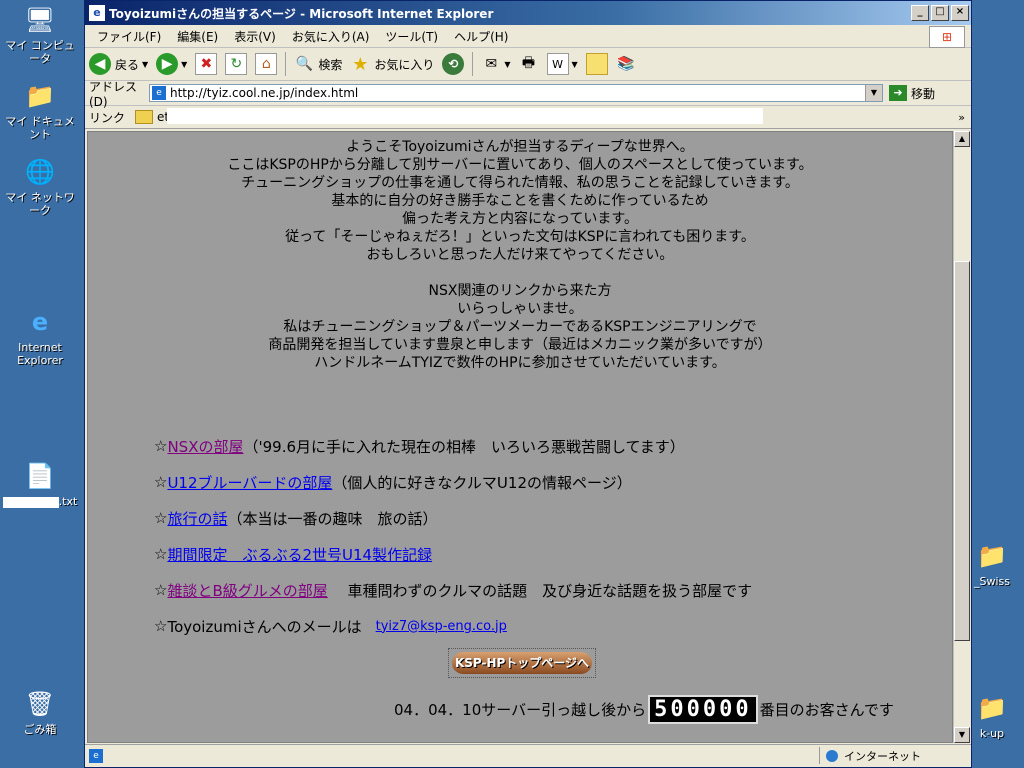  I want to click on desktop-icon-my-computer: 🖥 マイ コンピュータ, so click(40, 34).